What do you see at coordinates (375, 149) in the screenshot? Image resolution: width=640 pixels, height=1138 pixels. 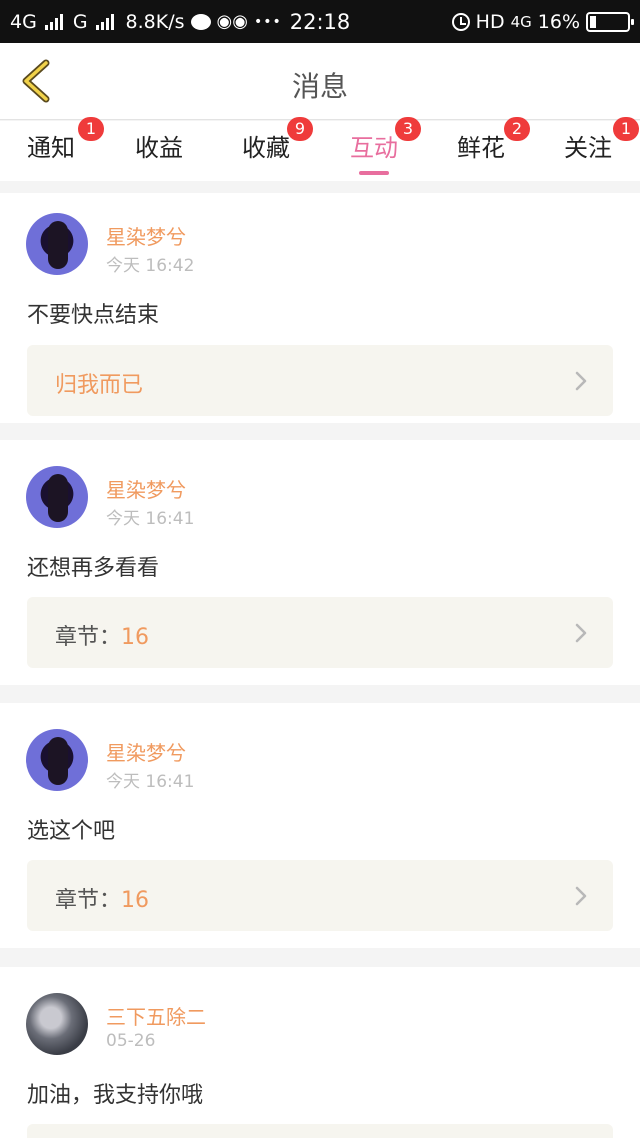 I see `tab-interaction: 互动 3` at bounding box center [375, 149].